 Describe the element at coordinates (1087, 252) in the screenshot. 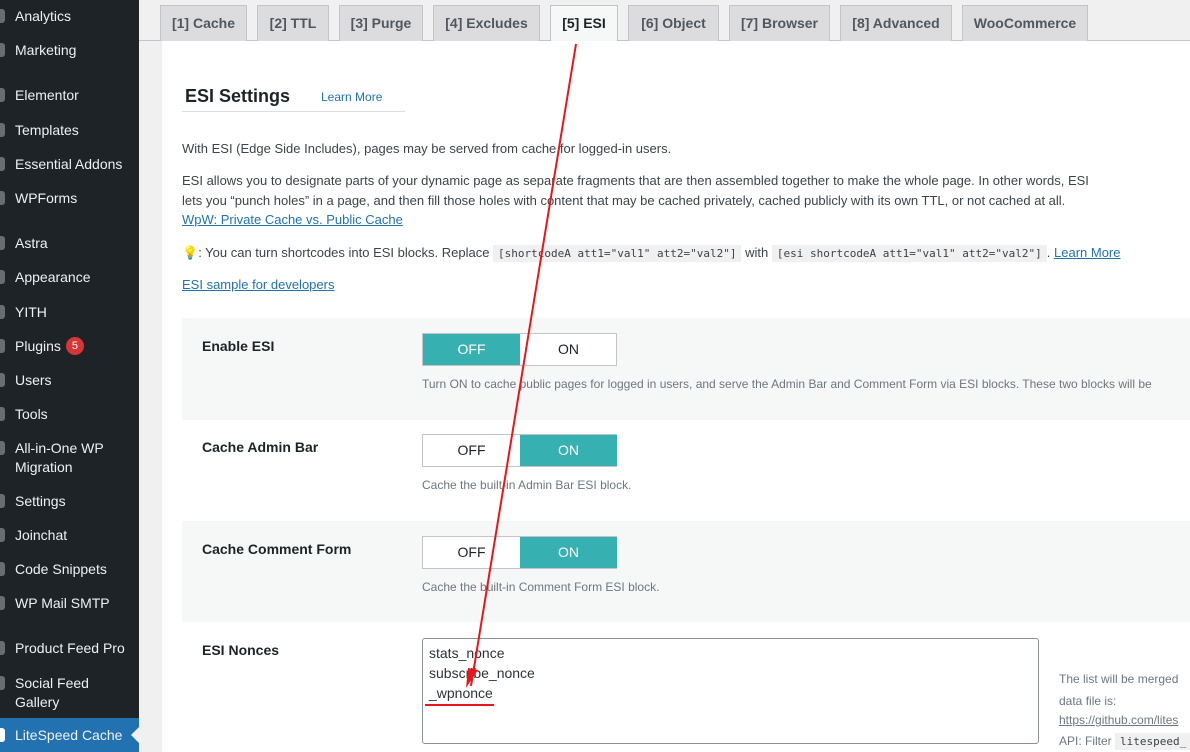

I see `shortcode-learn-more-link: Learn More` at that location.